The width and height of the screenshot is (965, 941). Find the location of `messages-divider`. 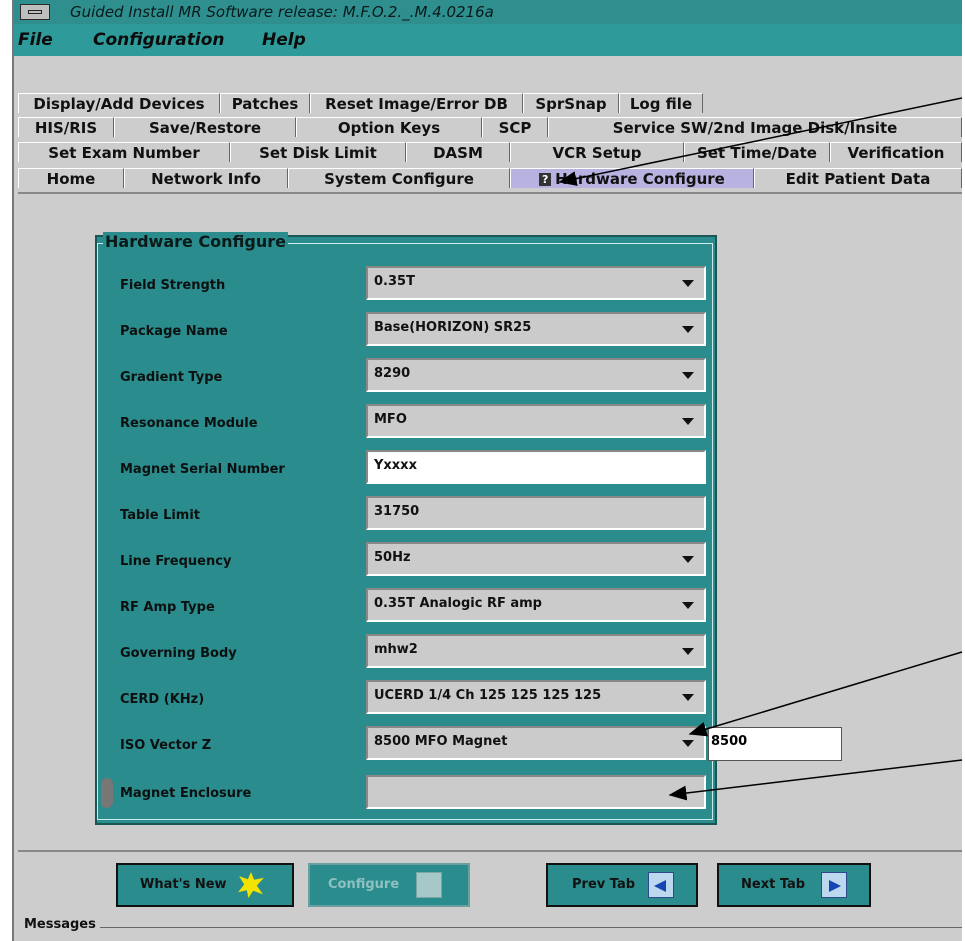

messages-divider is located at coordinates (528, 927).